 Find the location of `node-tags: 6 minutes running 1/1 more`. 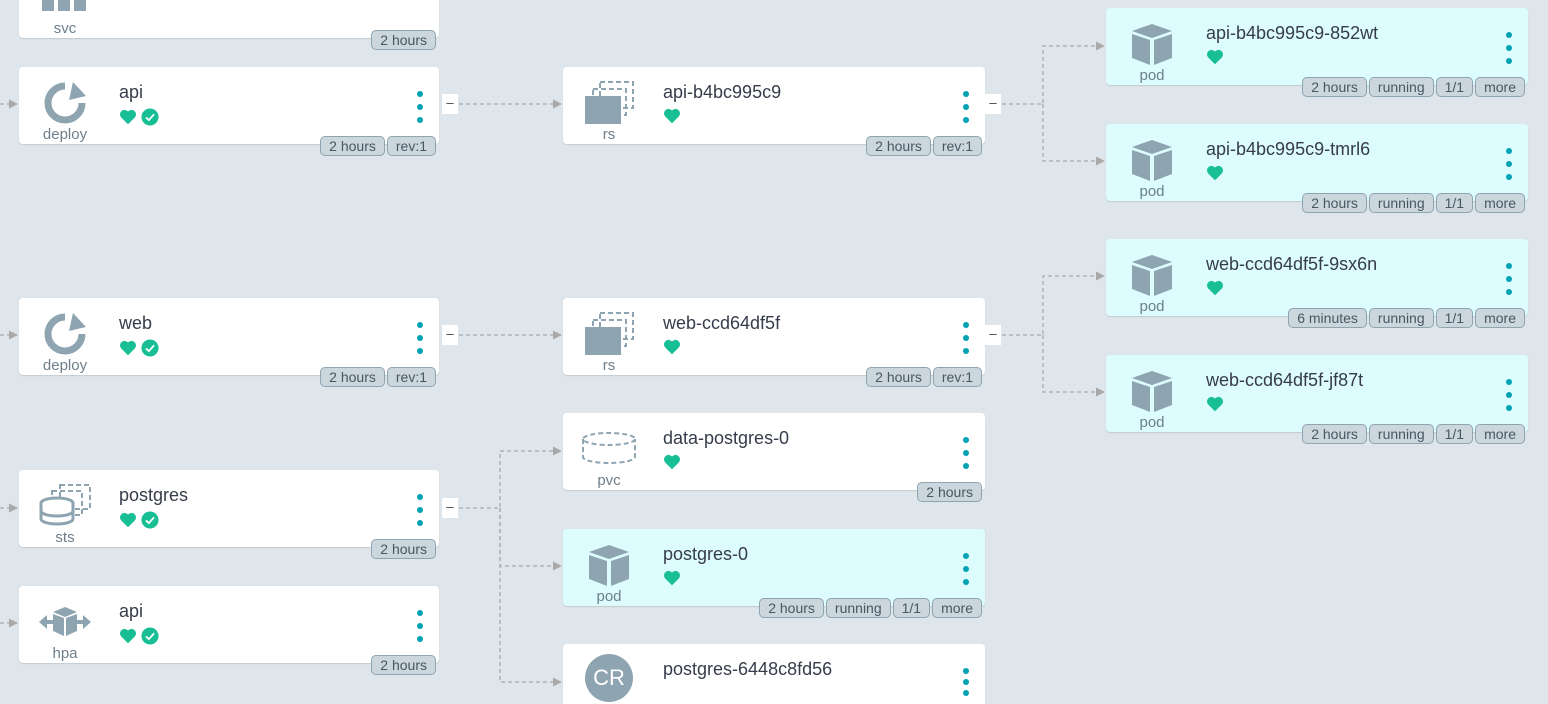

node-tags: 6 minutes running 1/1 more is located at coordinates (1406, 318).